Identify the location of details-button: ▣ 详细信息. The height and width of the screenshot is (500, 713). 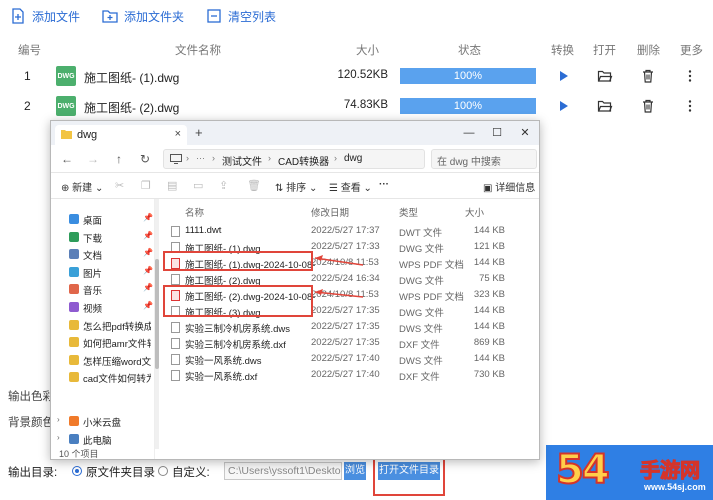
(509, 186).